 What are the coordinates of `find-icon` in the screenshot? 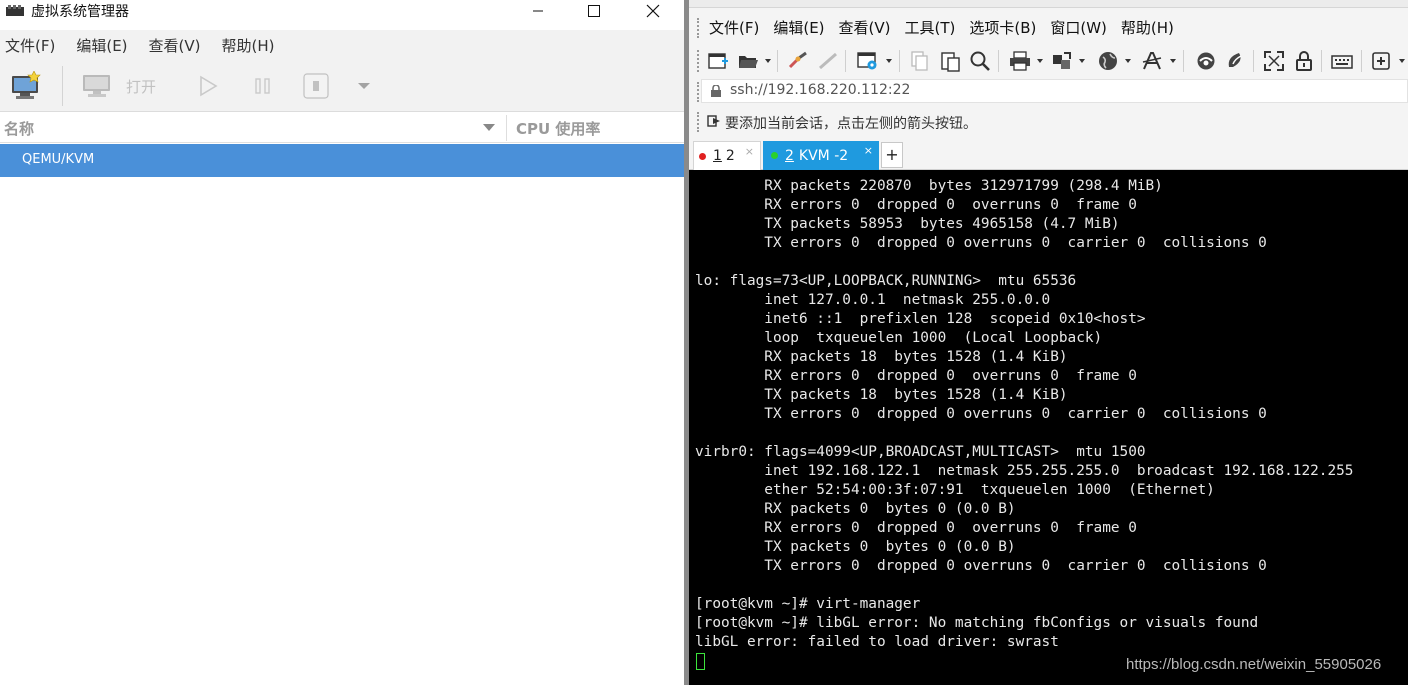 It's located at (980, 61).